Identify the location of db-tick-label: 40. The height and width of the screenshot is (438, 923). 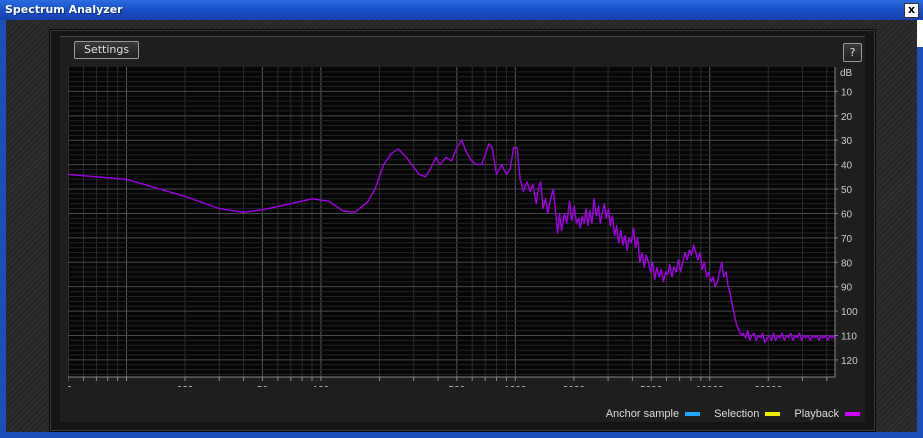
(847, 166).